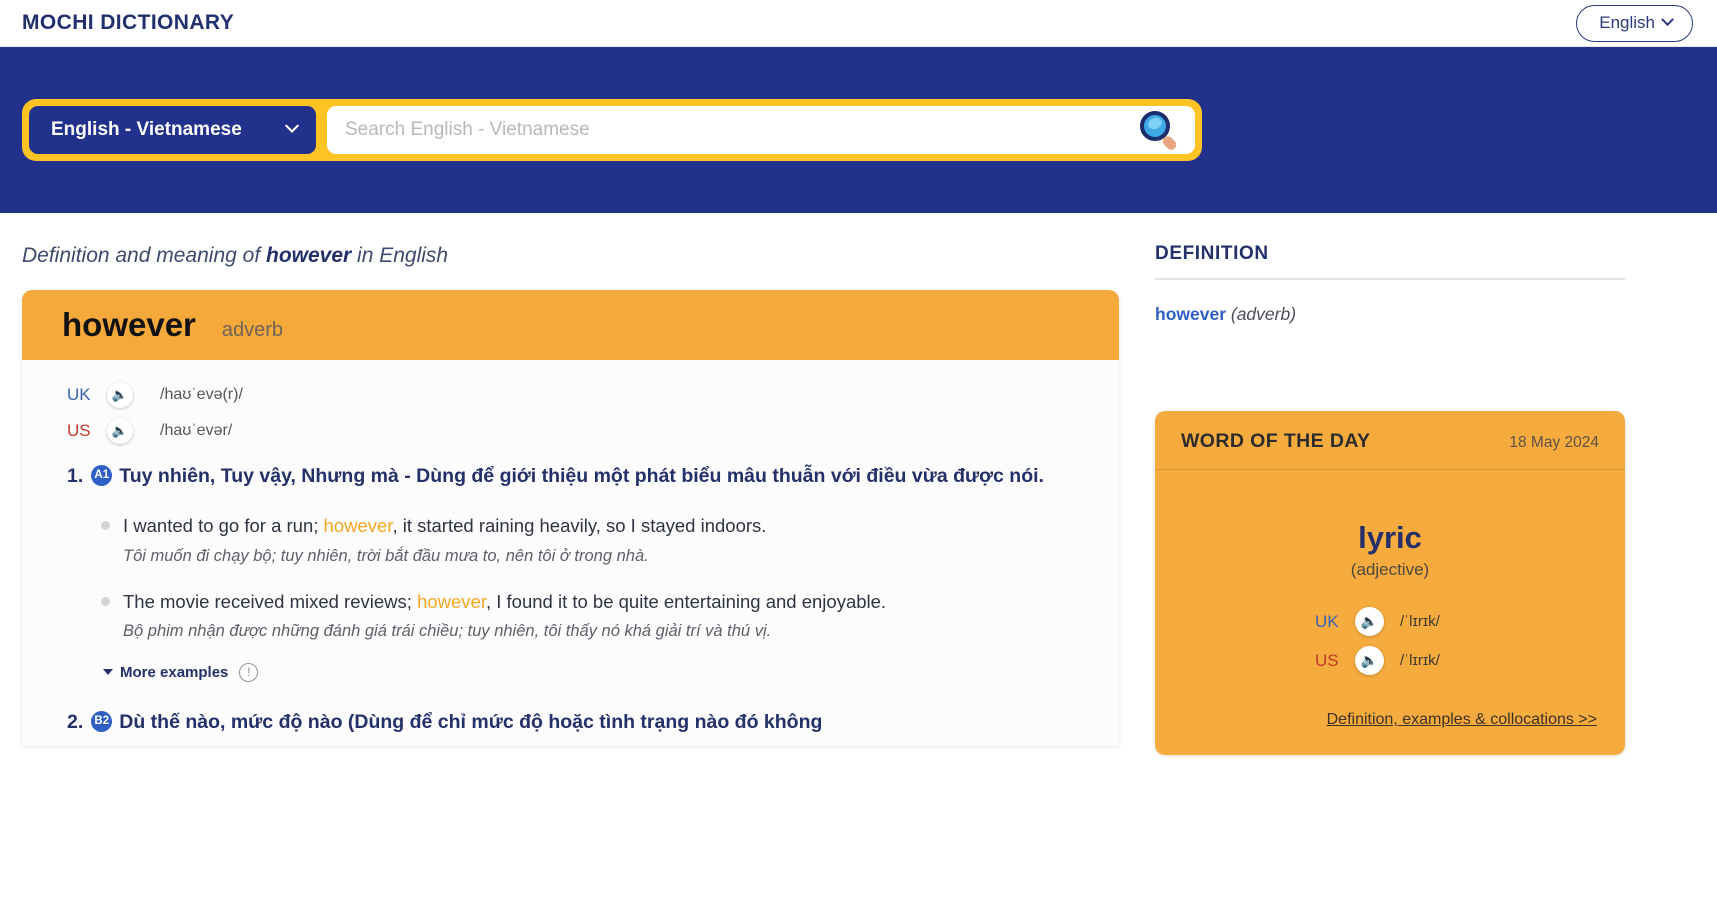 The width and height of the screenshot is (1717, 911). Describe the element at coordinates (574, 431) in the screenshot. I see `pronunciation-row-us: US 🔈 /haʊˈevər/` at that location.